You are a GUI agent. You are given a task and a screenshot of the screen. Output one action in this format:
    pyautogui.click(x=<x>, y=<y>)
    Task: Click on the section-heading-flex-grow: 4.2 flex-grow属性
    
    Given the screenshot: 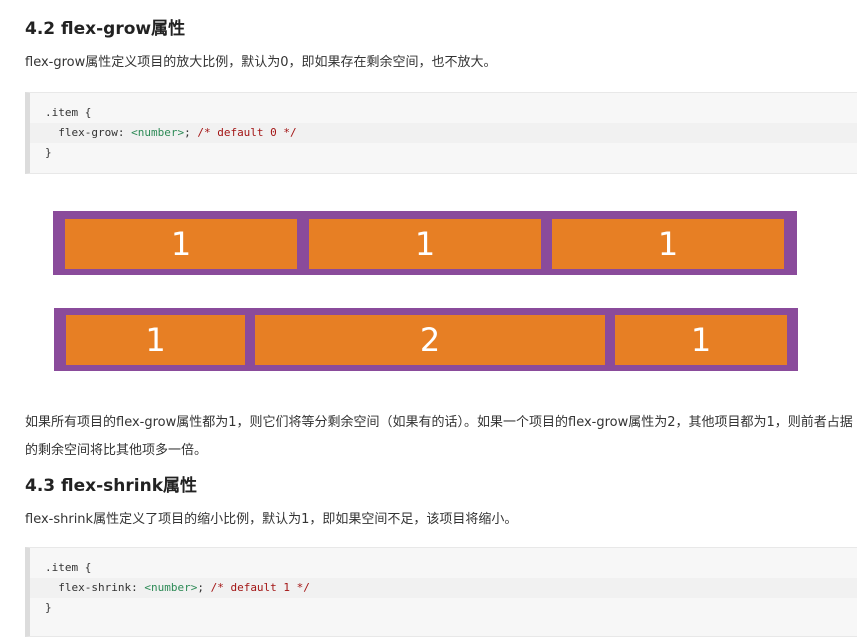 What is the action you would take?
    pyautogui.click(x=105, y=29)
    